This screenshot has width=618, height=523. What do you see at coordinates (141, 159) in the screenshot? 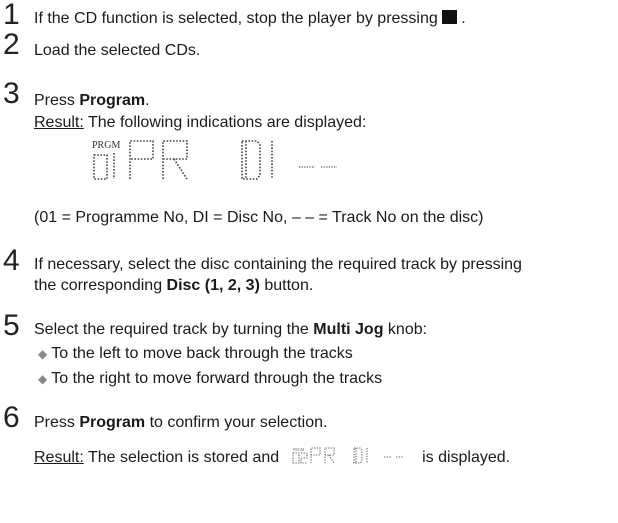
I see `lcd-letter-p` at bounding box center [141, 159].